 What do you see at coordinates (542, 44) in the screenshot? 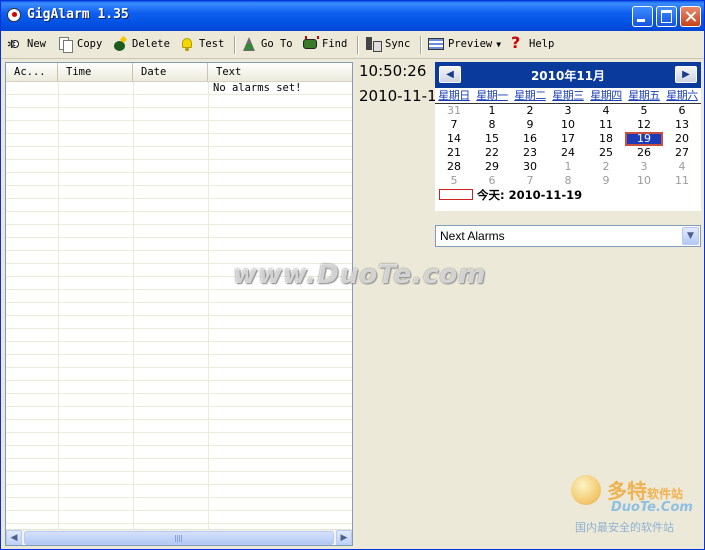
I see `help-button-label: Help` at bounding box center [542, 44].